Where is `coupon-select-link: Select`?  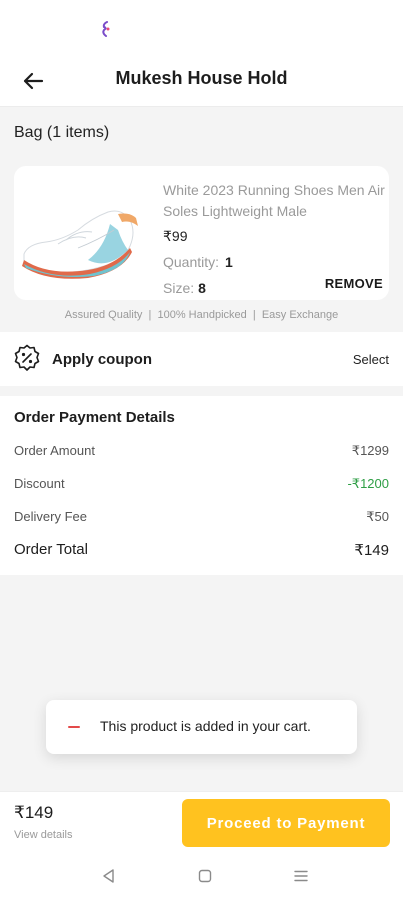 coupon-select-link: Select is located at coordinates (371, 359).